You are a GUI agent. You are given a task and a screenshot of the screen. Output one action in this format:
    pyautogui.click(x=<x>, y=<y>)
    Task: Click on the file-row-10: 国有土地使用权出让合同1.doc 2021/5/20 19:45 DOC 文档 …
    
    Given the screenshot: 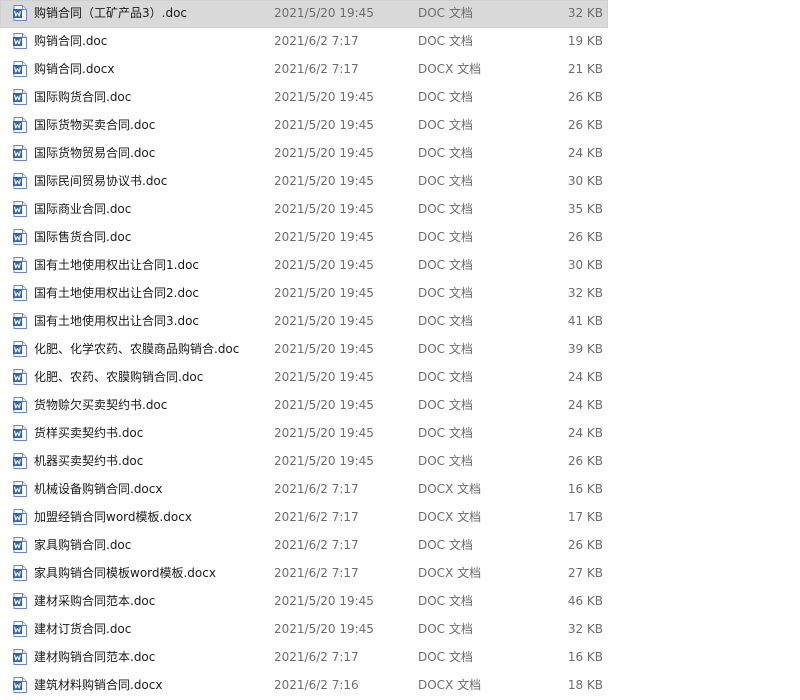 What is the action you would take?
    pyautogui.click(x=304, y=266)
    